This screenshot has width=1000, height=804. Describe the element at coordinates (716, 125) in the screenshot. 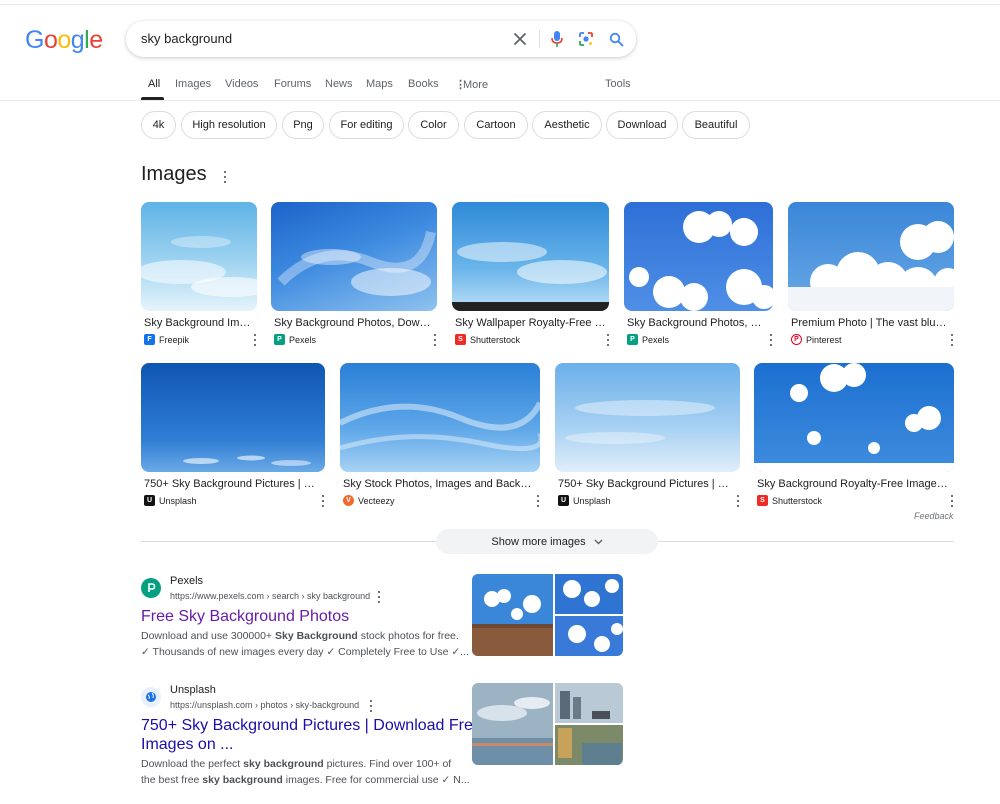

I see `chip-beautiful: Beautiful` at that location.